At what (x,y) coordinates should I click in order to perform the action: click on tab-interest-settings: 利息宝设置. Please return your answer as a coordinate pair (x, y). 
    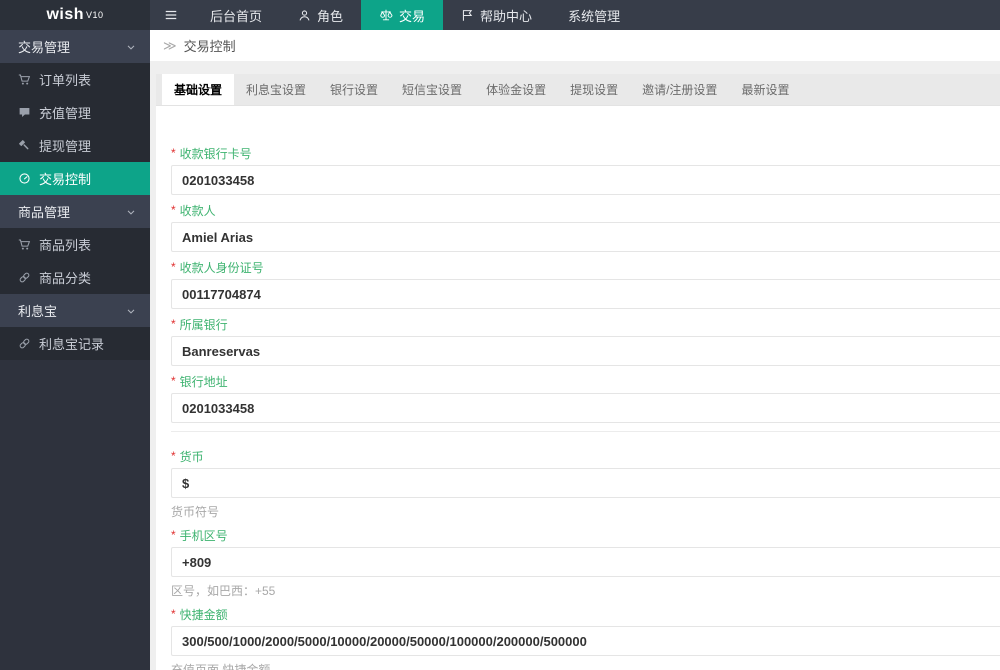
    Looking at the image, I should click on (276, 89).